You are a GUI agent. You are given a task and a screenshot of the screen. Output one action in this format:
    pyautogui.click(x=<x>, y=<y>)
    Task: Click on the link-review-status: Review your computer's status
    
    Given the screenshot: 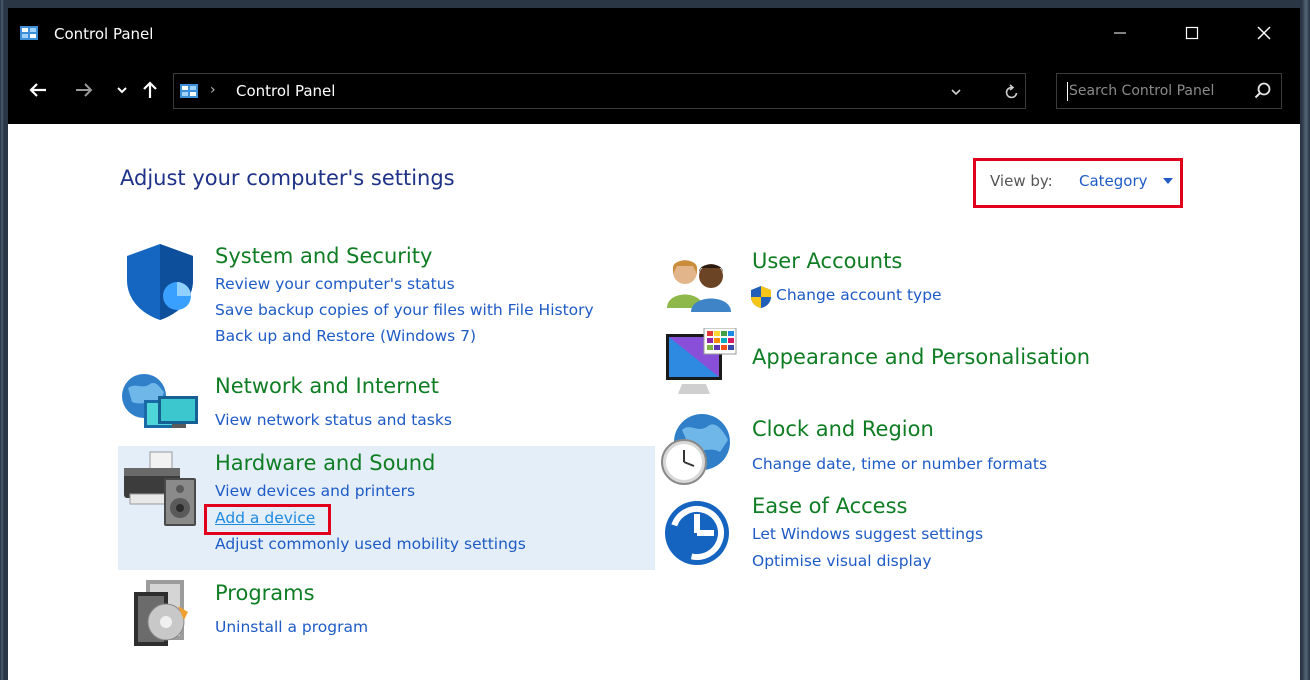 What is the action you would take?
    pyautogui.click(x=335, y=284)
    